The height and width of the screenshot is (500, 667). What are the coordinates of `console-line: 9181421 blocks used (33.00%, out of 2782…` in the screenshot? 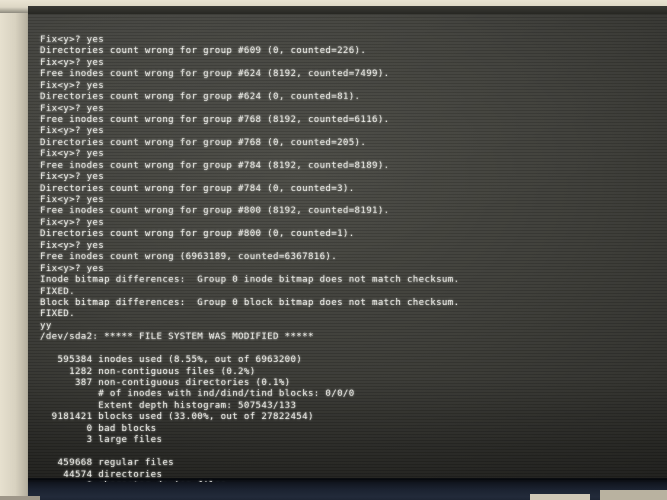 It's located at (177, 417).